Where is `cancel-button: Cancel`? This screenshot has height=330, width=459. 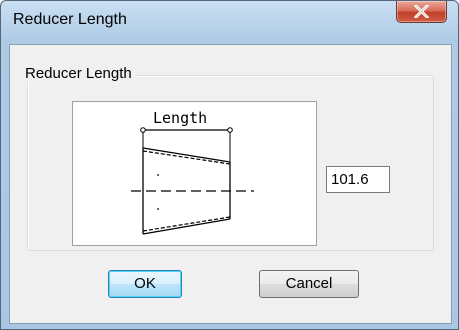
cancel-button: Cancel is located at coordinates (309, 284).